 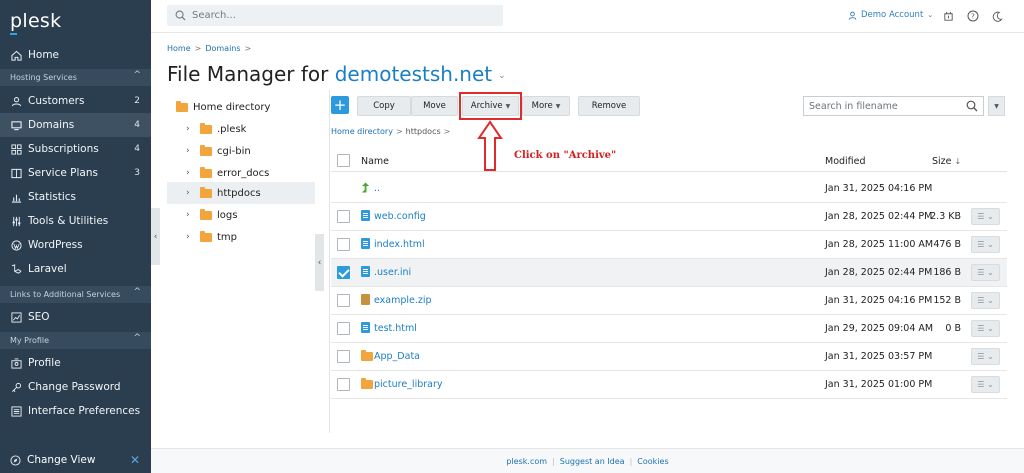 I want to click on add-button: +, so click(x=340, y=105).